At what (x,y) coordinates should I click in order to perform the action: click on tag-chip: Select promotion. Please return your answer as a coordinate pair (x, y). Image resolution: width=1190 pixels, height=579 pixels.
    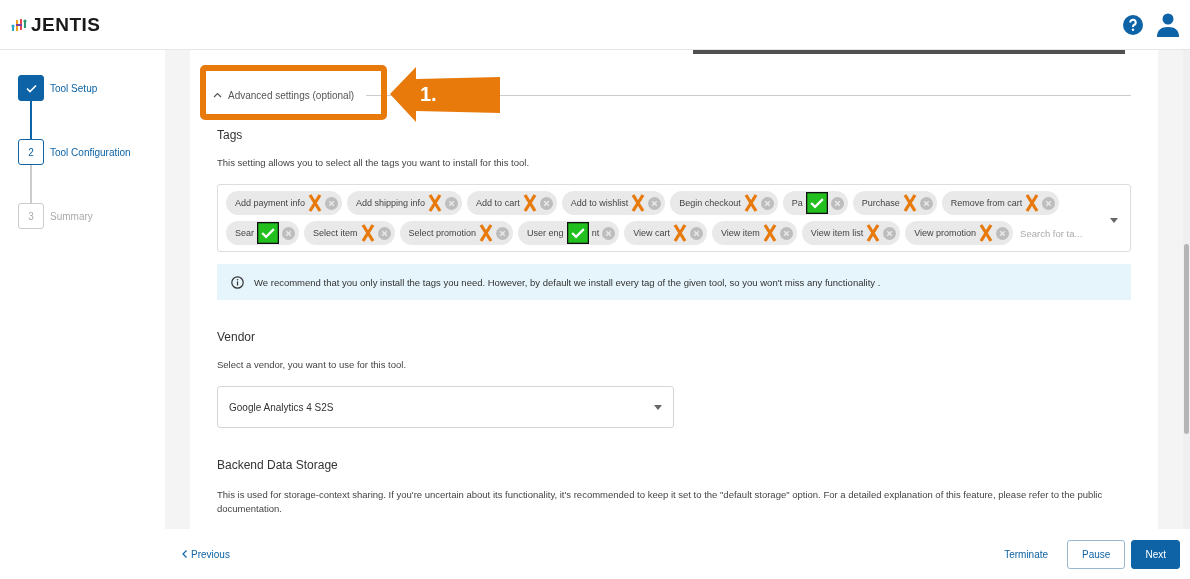
    Looking at the image, I should click on (456, 233).